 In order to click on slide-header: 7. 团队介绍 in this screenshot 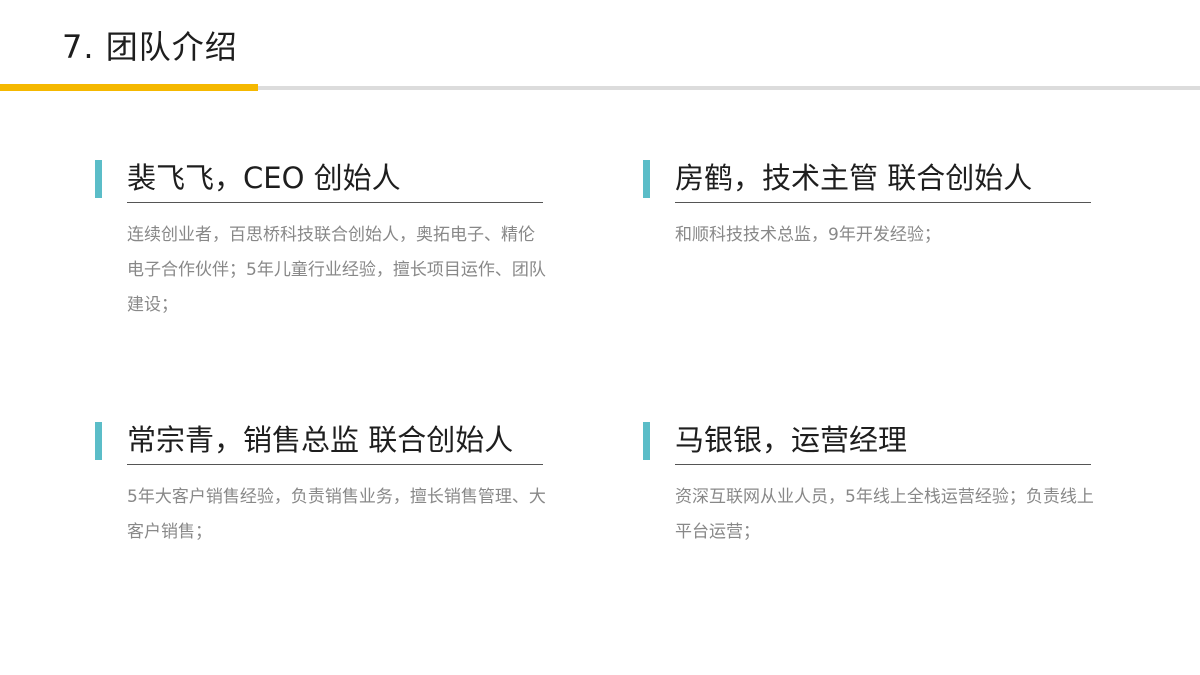, I will do `click(600, 47)`.